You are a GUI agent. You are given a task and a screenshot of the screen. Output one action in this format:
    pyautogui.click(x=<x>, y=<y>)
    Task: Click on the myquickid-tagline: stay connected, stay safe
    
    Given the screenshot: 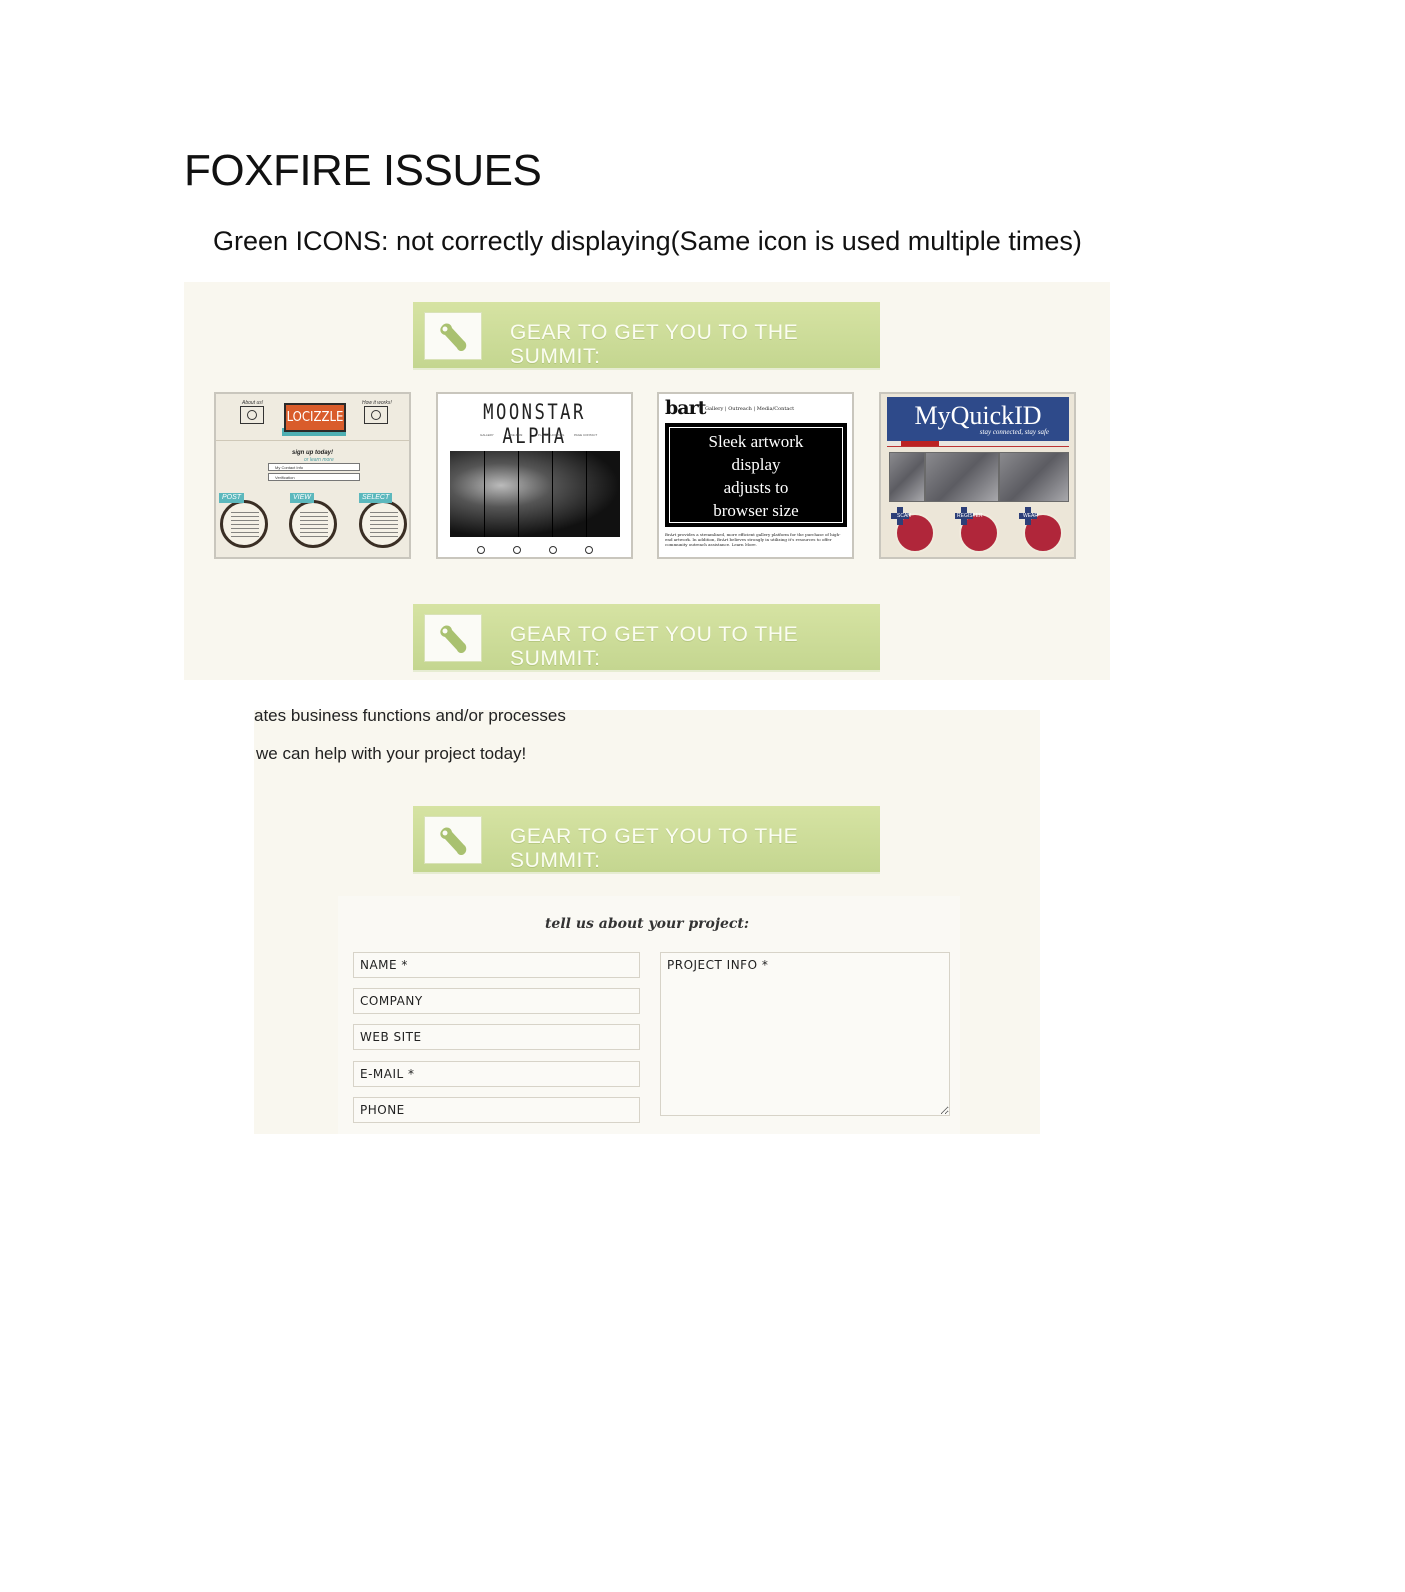 What is the action you would take?
    pyautogui.click(x=1014, y=432)
    